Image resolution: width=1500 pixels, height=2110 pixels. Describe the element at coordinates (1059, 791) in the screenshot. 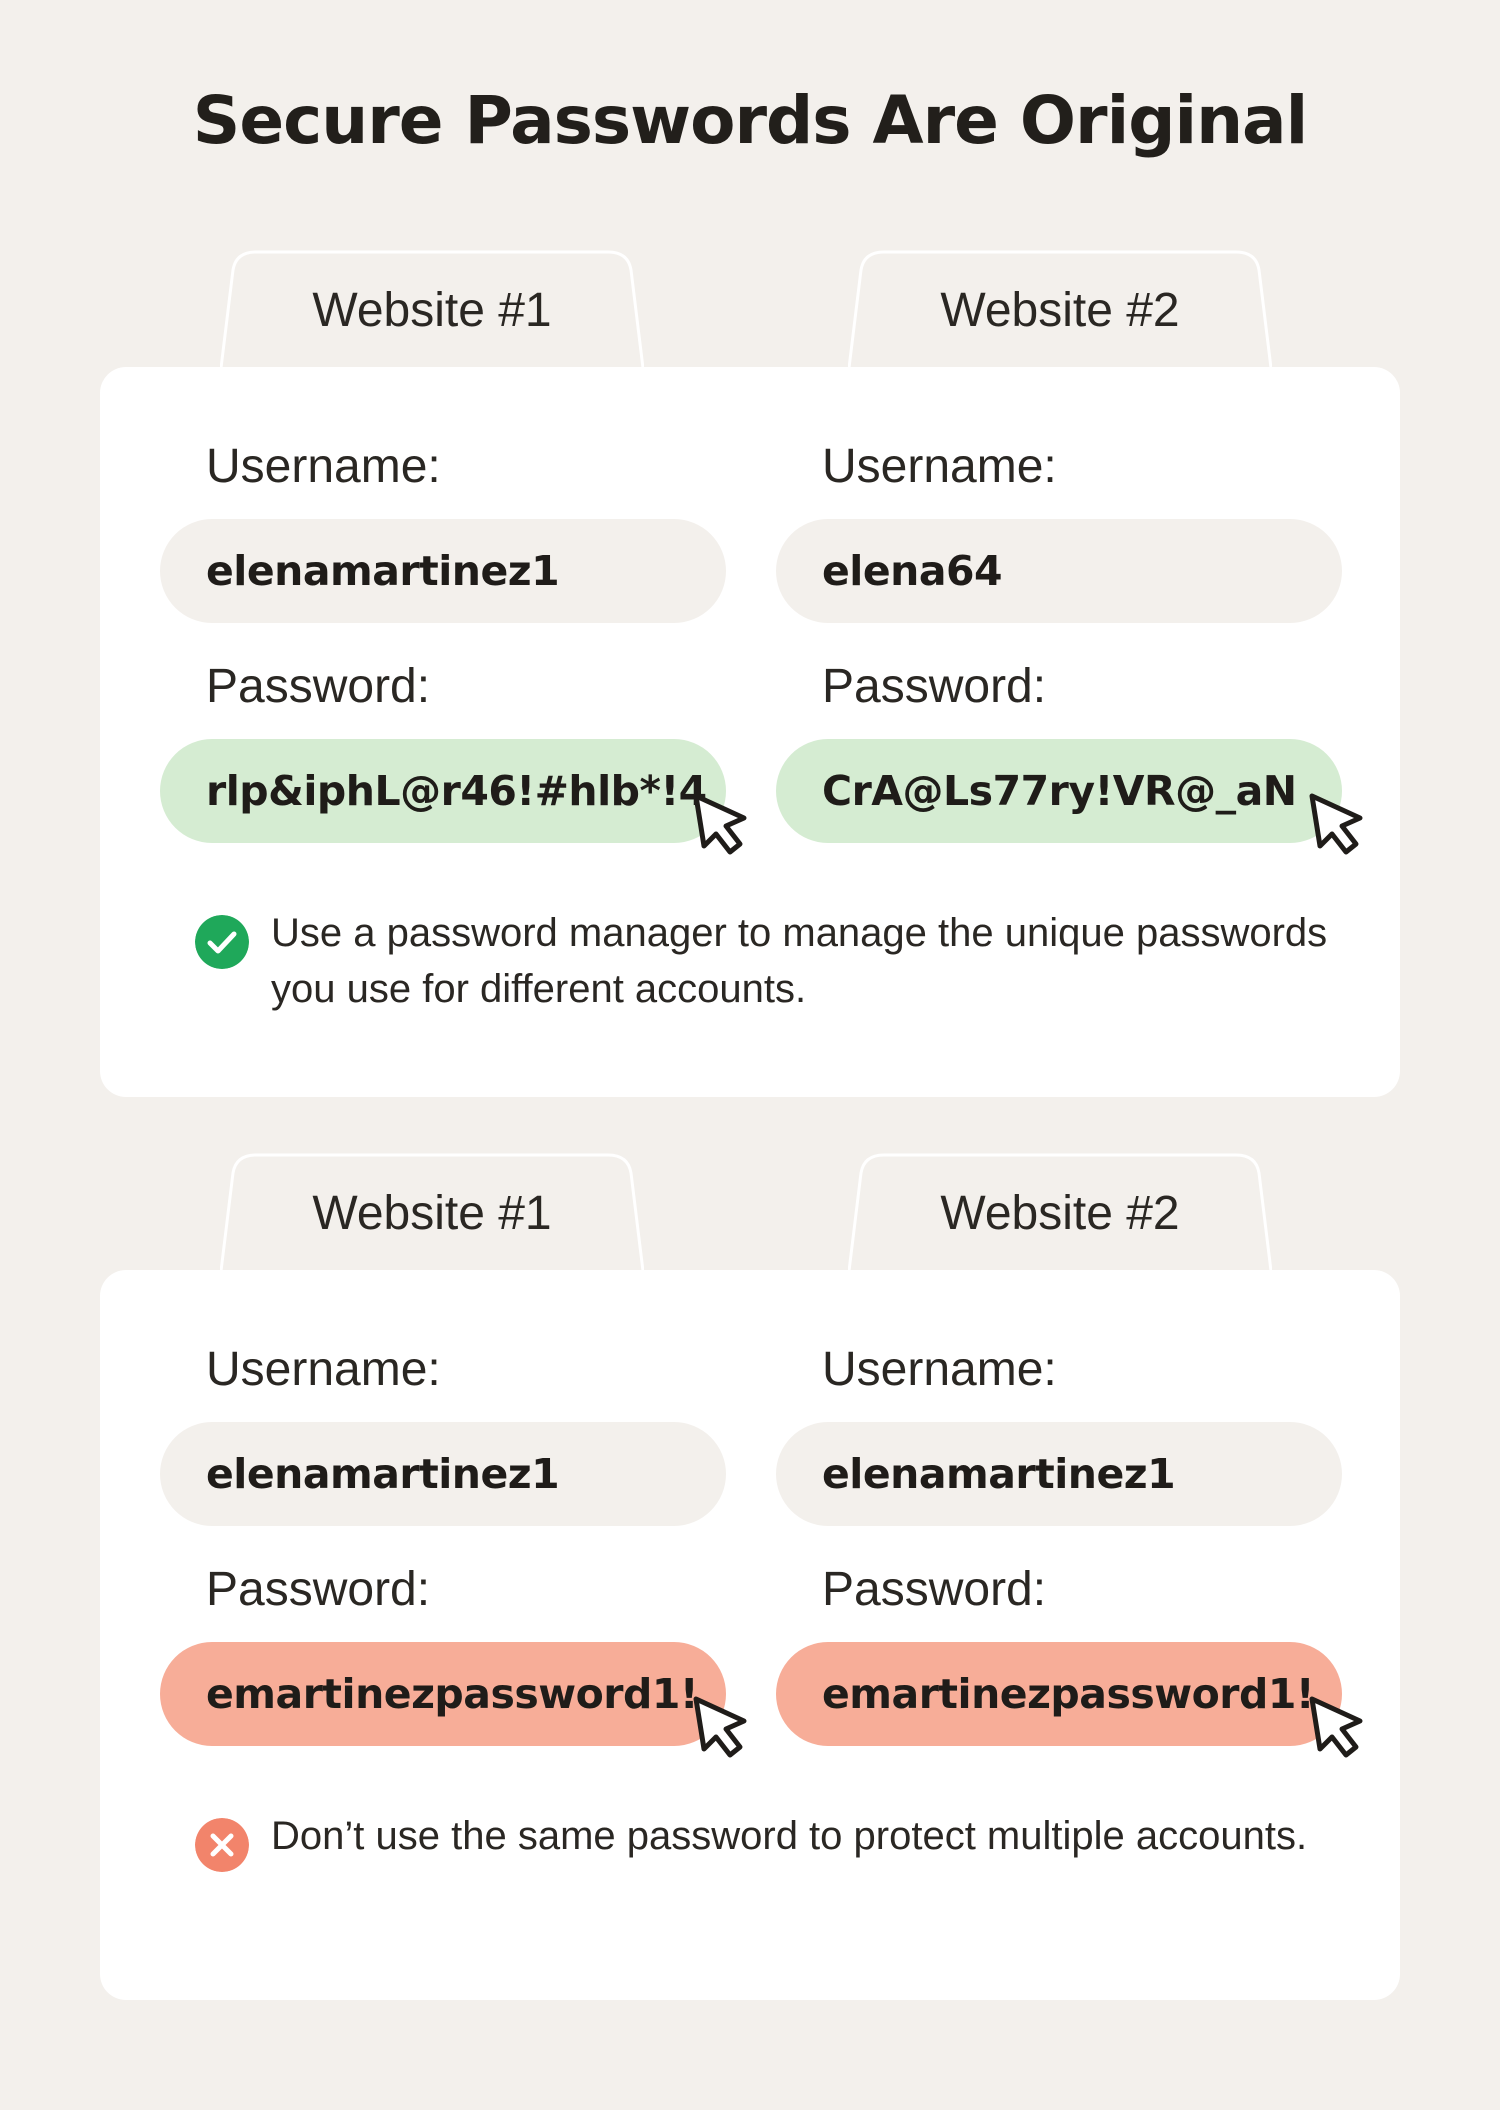

I see `password-field: CrA@Ls77ry!VR@_aN` at that location.